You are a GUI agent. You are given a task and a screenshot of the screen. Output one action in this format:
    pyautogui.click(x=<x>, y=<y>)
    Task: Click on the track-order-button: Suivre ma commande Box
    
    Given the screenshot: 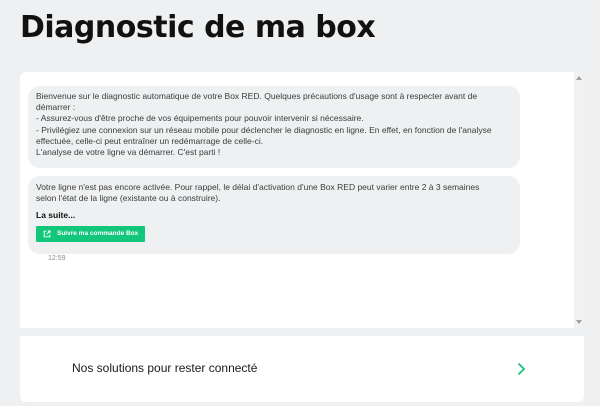 What is the action you would take?
    pyautogui.click(x=91, y=233)
    